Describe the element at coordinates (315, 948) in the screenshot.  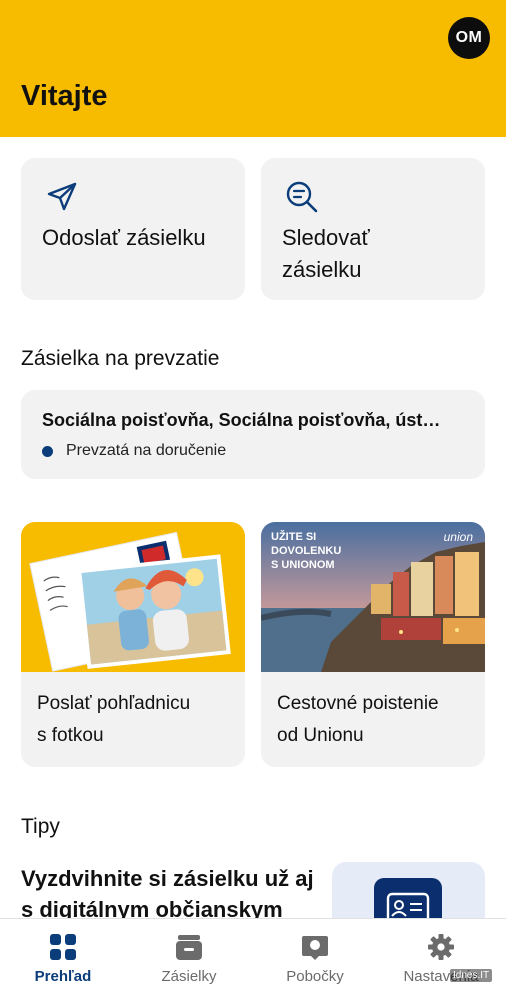
I see `map-pin-icon` at that location.